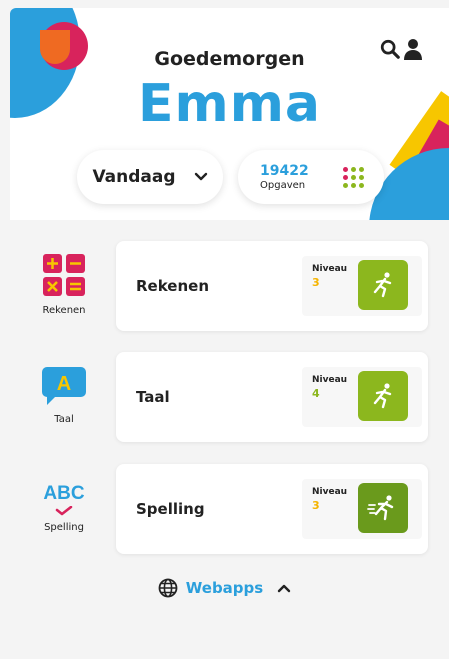 Image resolution: width=449 pixels, height=659 pixels. I want to click on subject-title: Taal, so click(153, 397).